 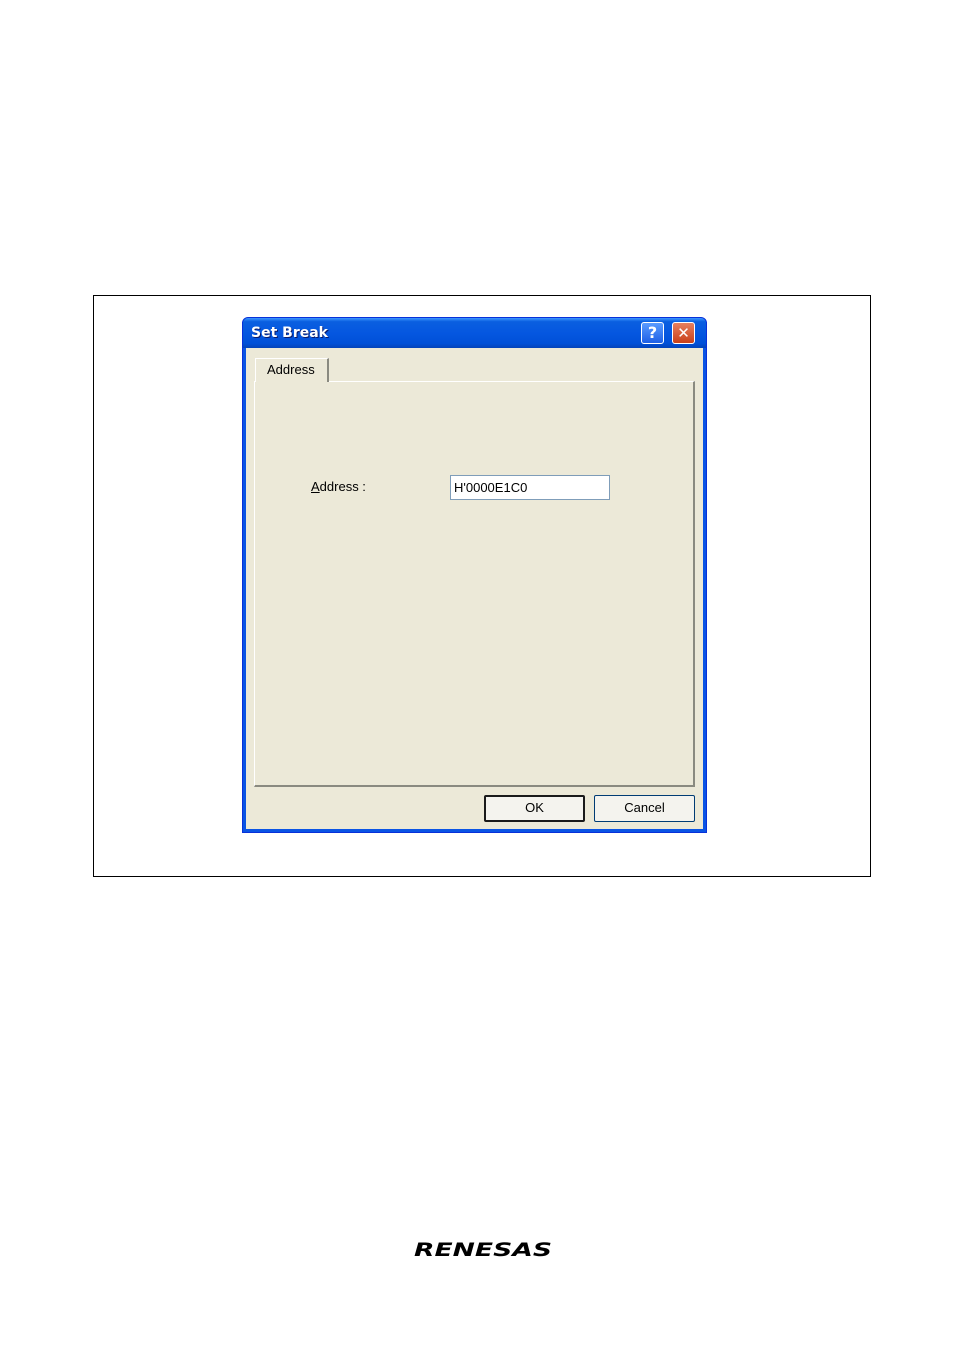 I want to click on renesas-logo-text: RENESAS, so click(x=483, y=1250).